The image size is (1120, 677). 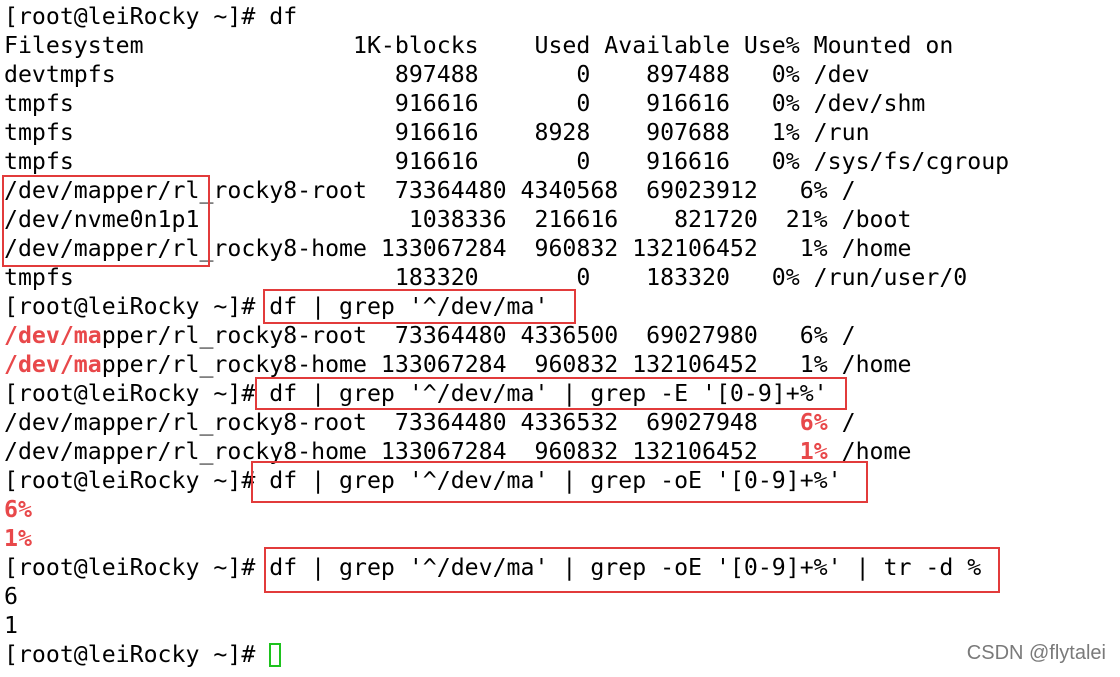 I want to click on terminal-line: 6%, so click(x=18, y=509).